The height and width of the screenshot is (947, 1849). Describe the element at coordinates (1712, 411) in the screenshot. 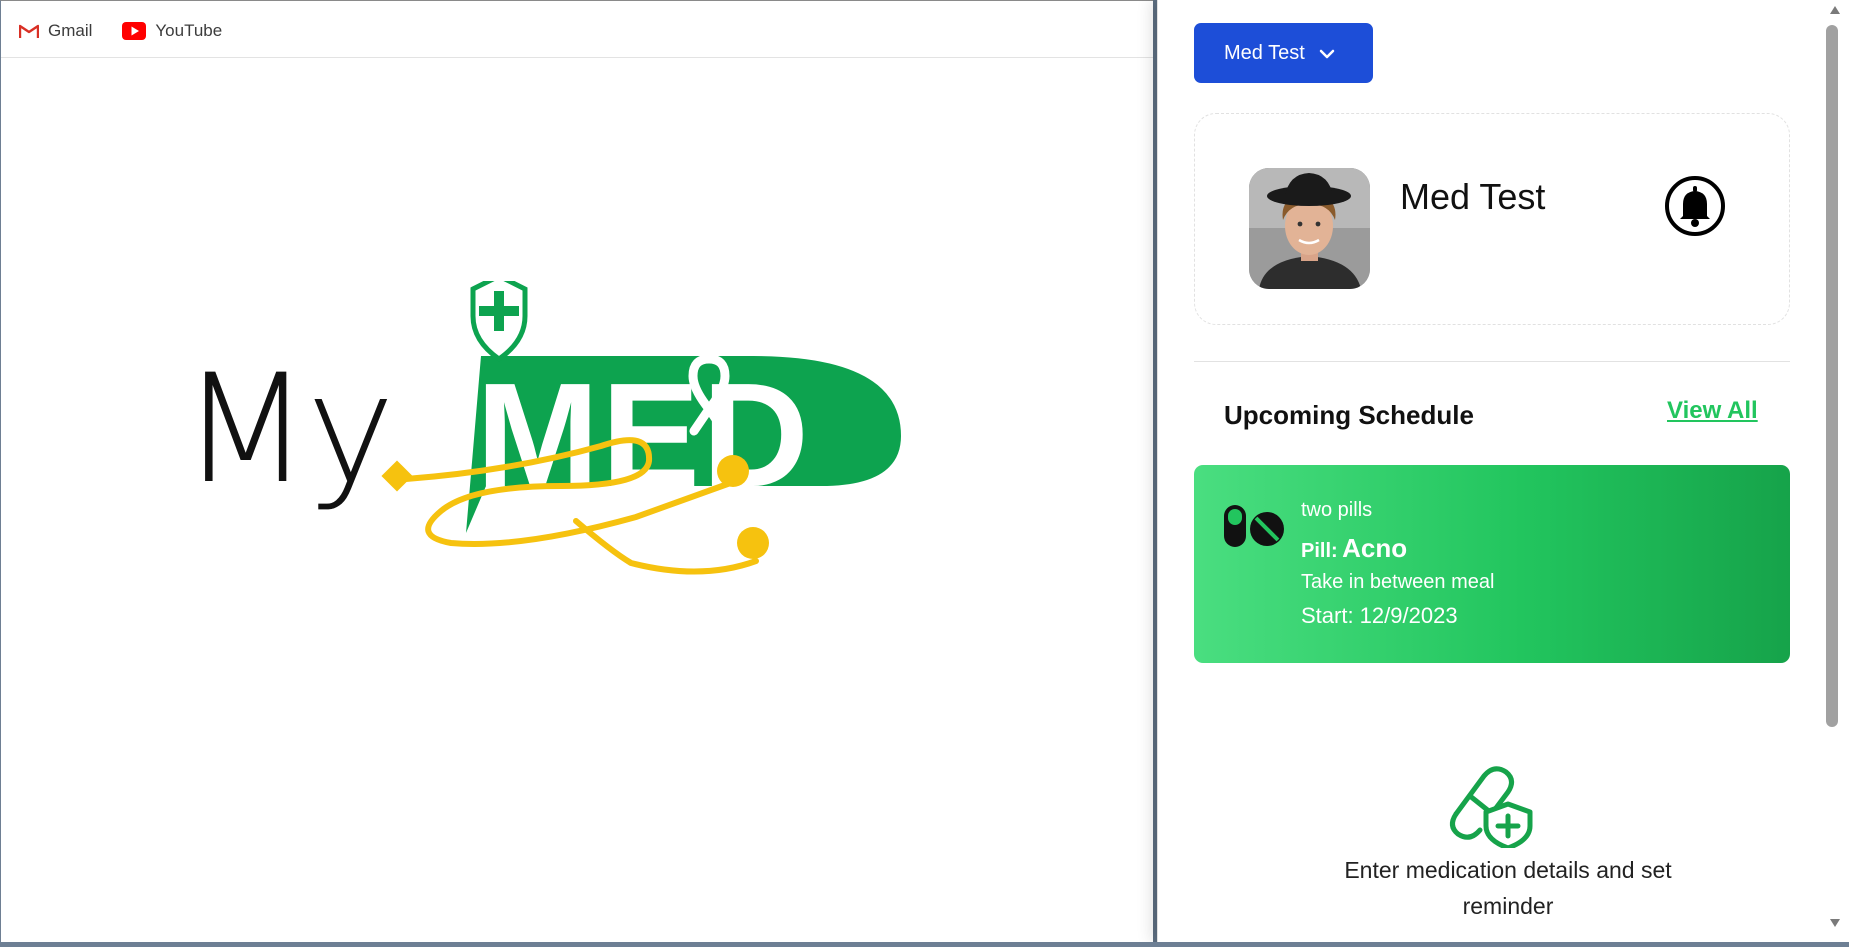

I see `view-all-link: View All` at that location.